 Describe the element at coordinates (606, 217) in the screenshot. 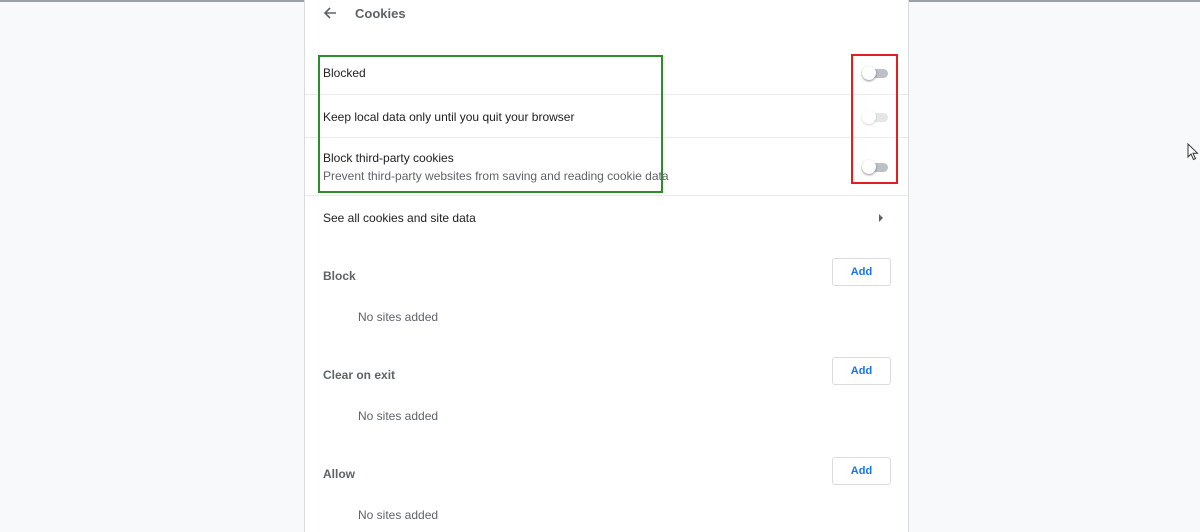

I see `see-all-cookies-row: See all cookies and site data` at that location.